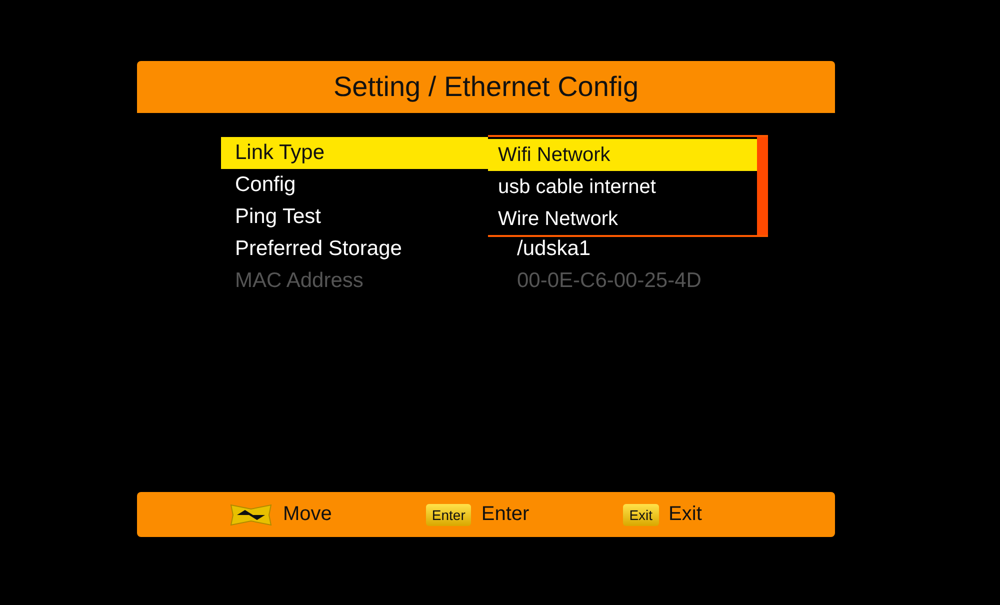  What do you see at coordinates (486, 87) in the screenshot?
I see `screen-title: Setting / Ethernet Config` at bounding box center [486, 87].